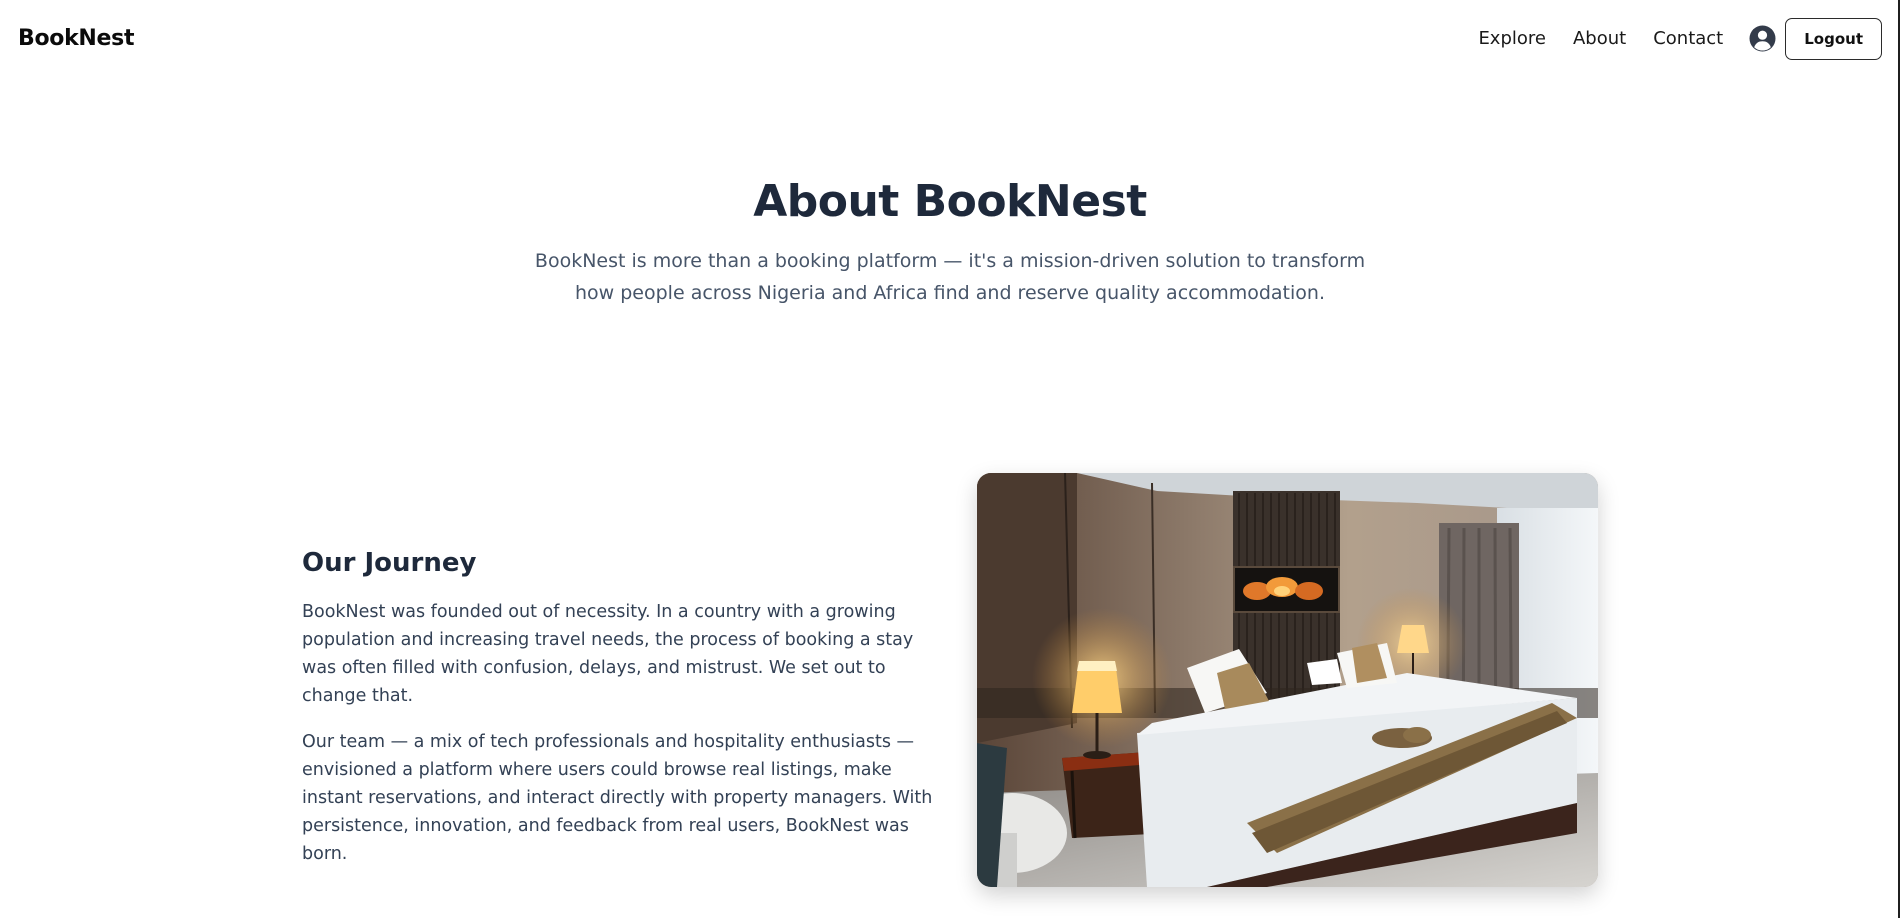  I want to click on nav-menu: Explore About Contact Logout, so click(1680, 38).